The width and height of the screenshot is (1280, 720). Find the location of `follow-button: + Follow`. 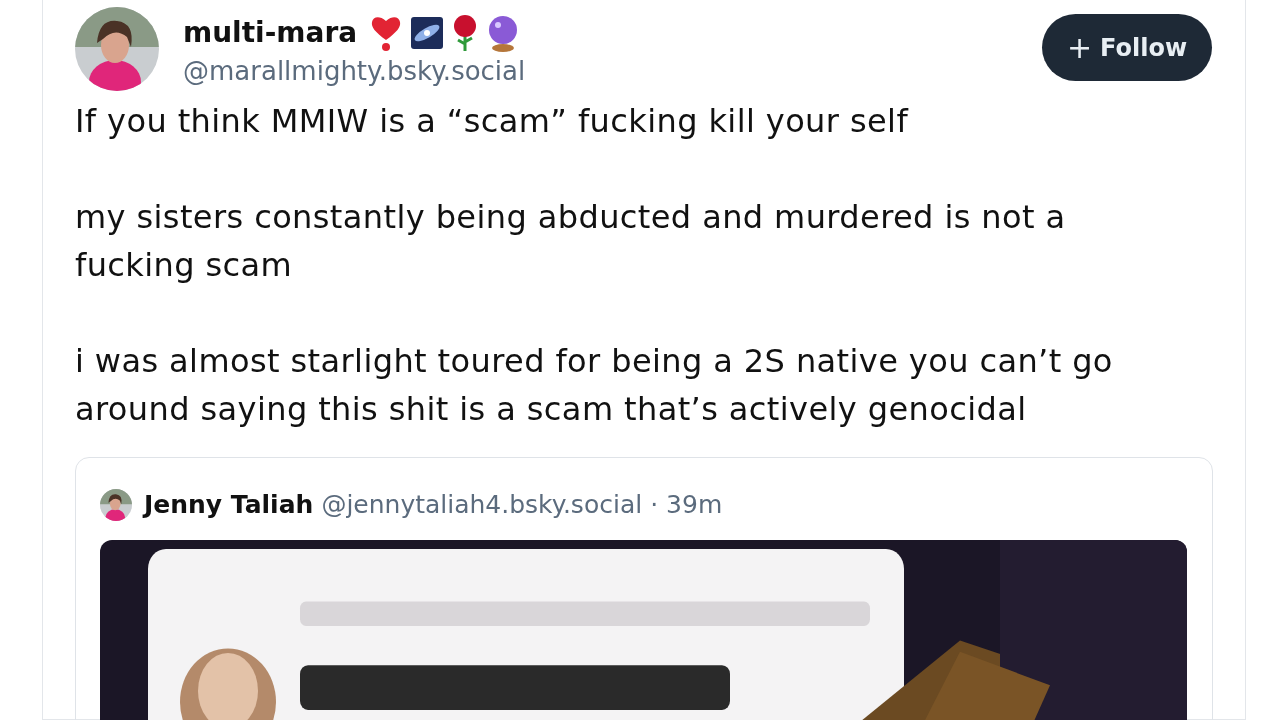

follow-button: + Follow is located at coordinates (1127, 47).